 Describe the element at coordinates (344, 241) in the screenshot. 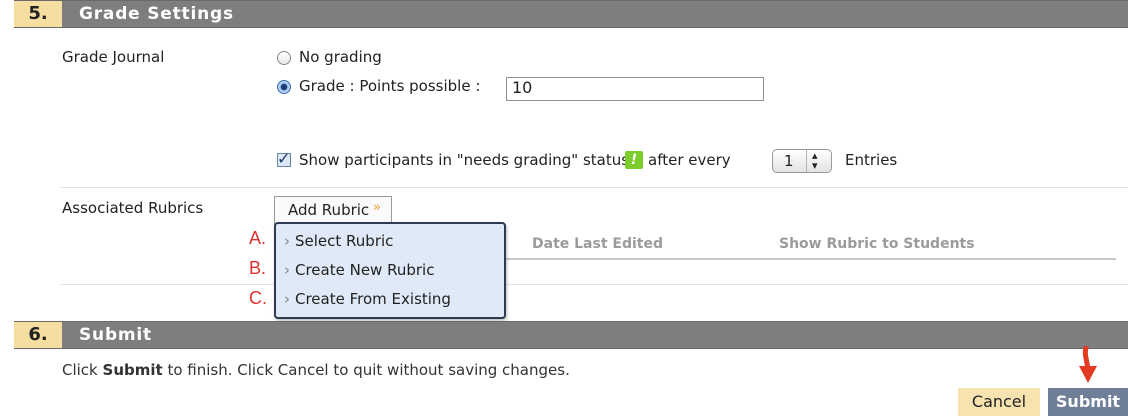

I see `menu-item-label: Select Rubric` at that location.